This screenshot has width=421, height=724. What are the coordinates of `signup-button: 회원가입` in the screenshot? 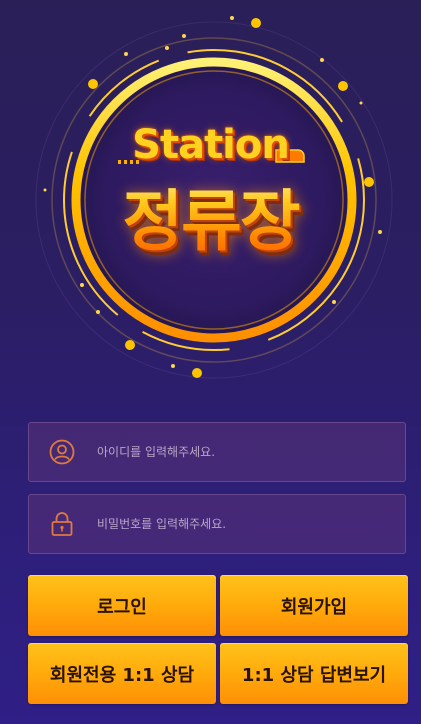 It's located at (314, 605).